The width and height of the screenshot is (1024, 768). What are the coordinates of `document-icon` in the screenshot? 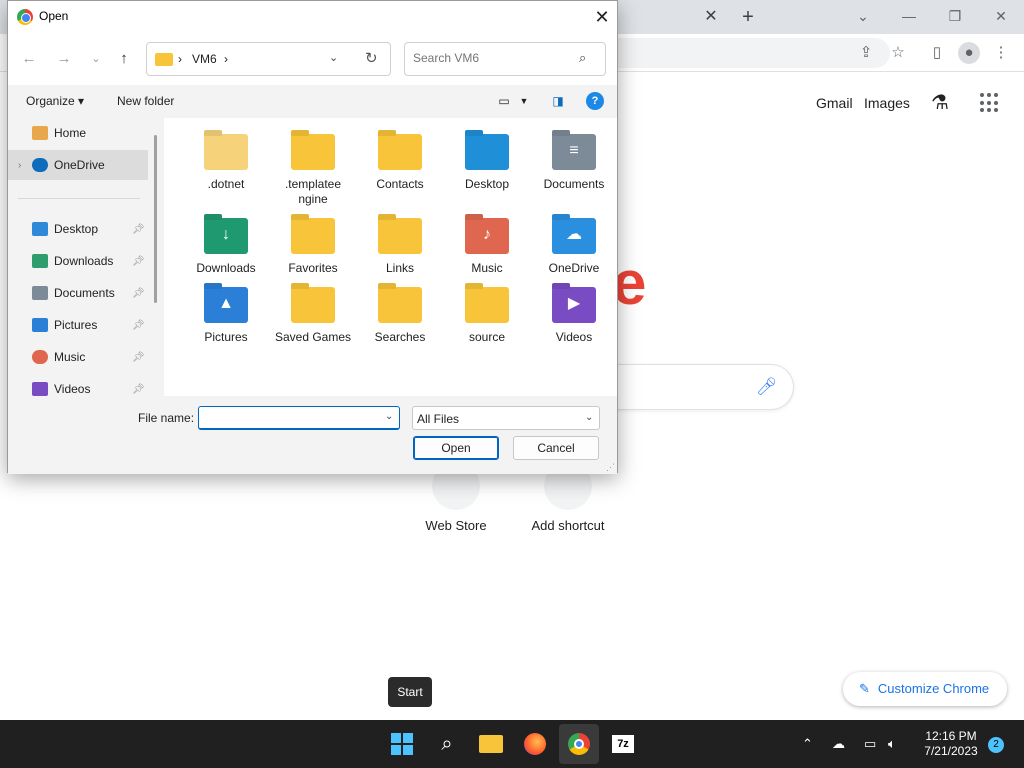 It's located at (40, 293).